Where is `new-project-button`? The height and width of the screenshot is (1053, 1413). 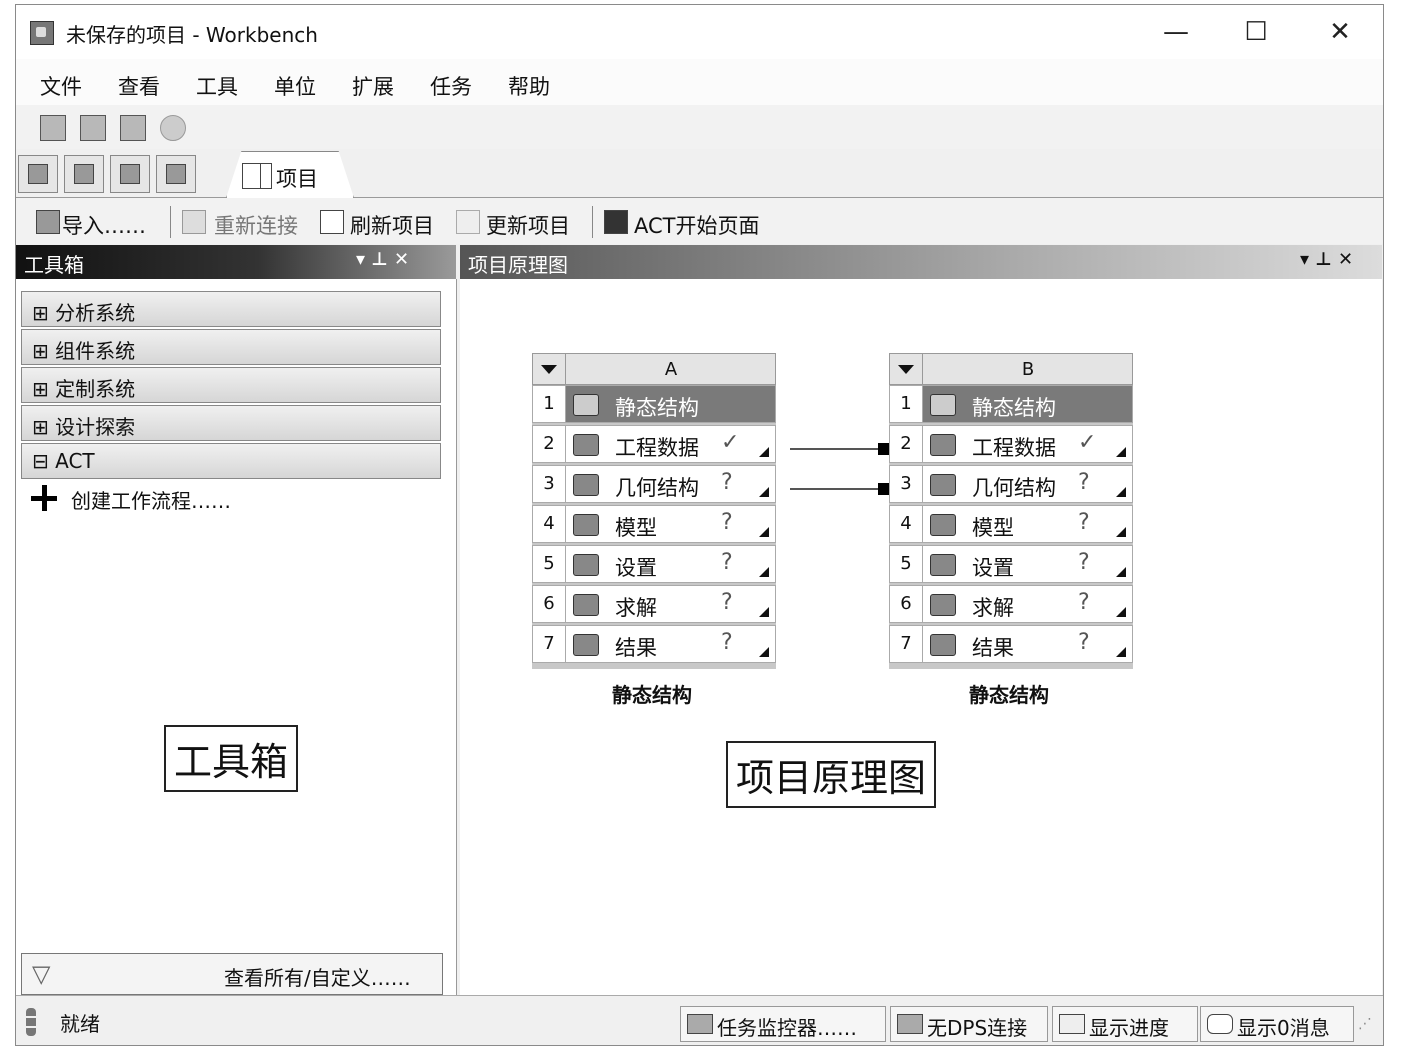 new-project-button is located at coordinates (38, 174).